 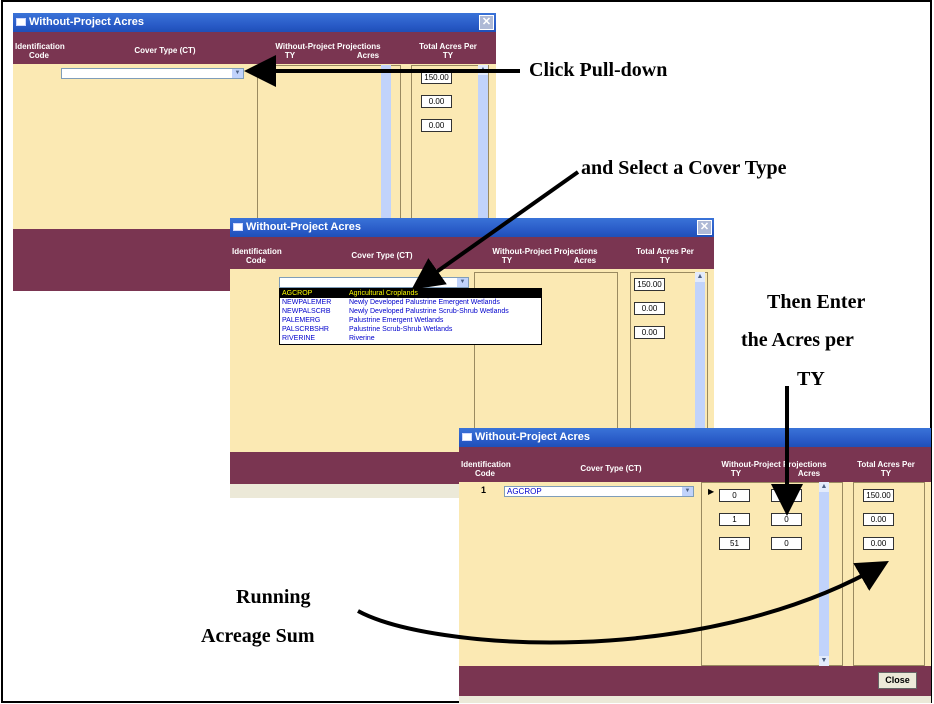 What do you see at coordinates (797, 340) in the screenshot?
I see `callout-enter-acres-line2: the Acres per` at bounding box center [797, 340].